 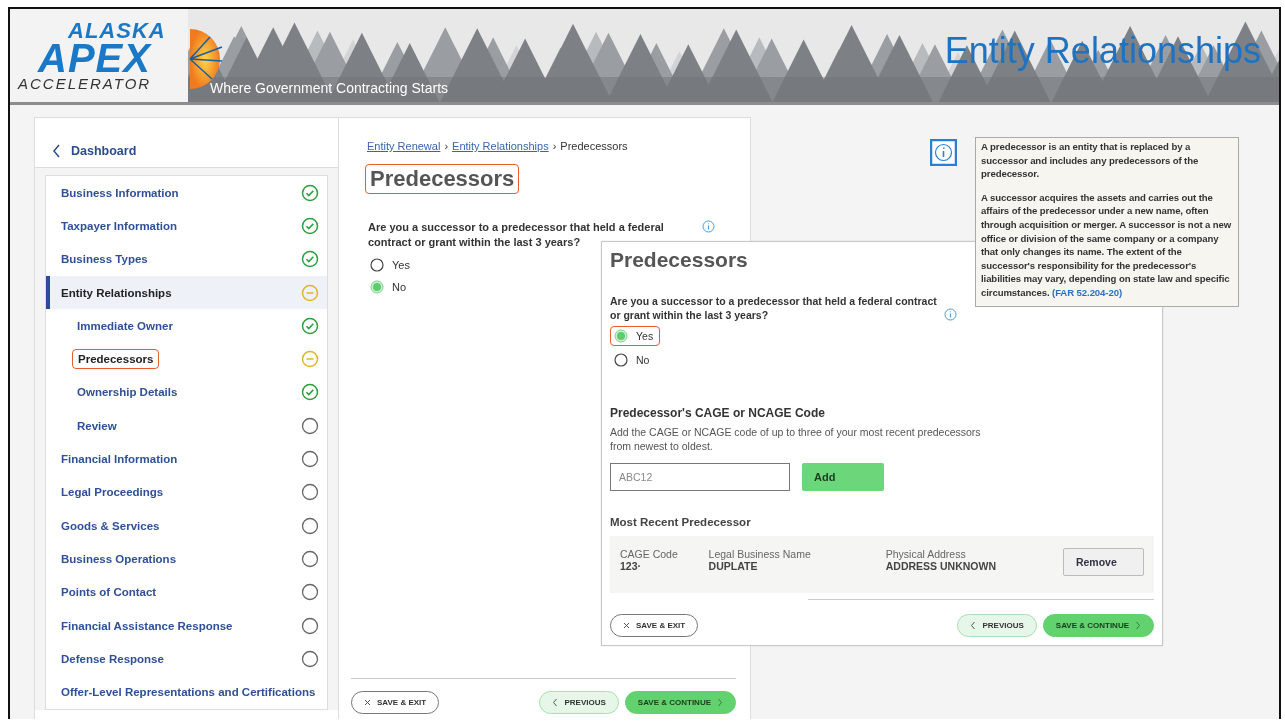 What do you see at coordinates (718, 413) in the screenshot?
I see `field-title: Predecessor's CAGE or NCAGE Code` at bounding box center [718, 413].